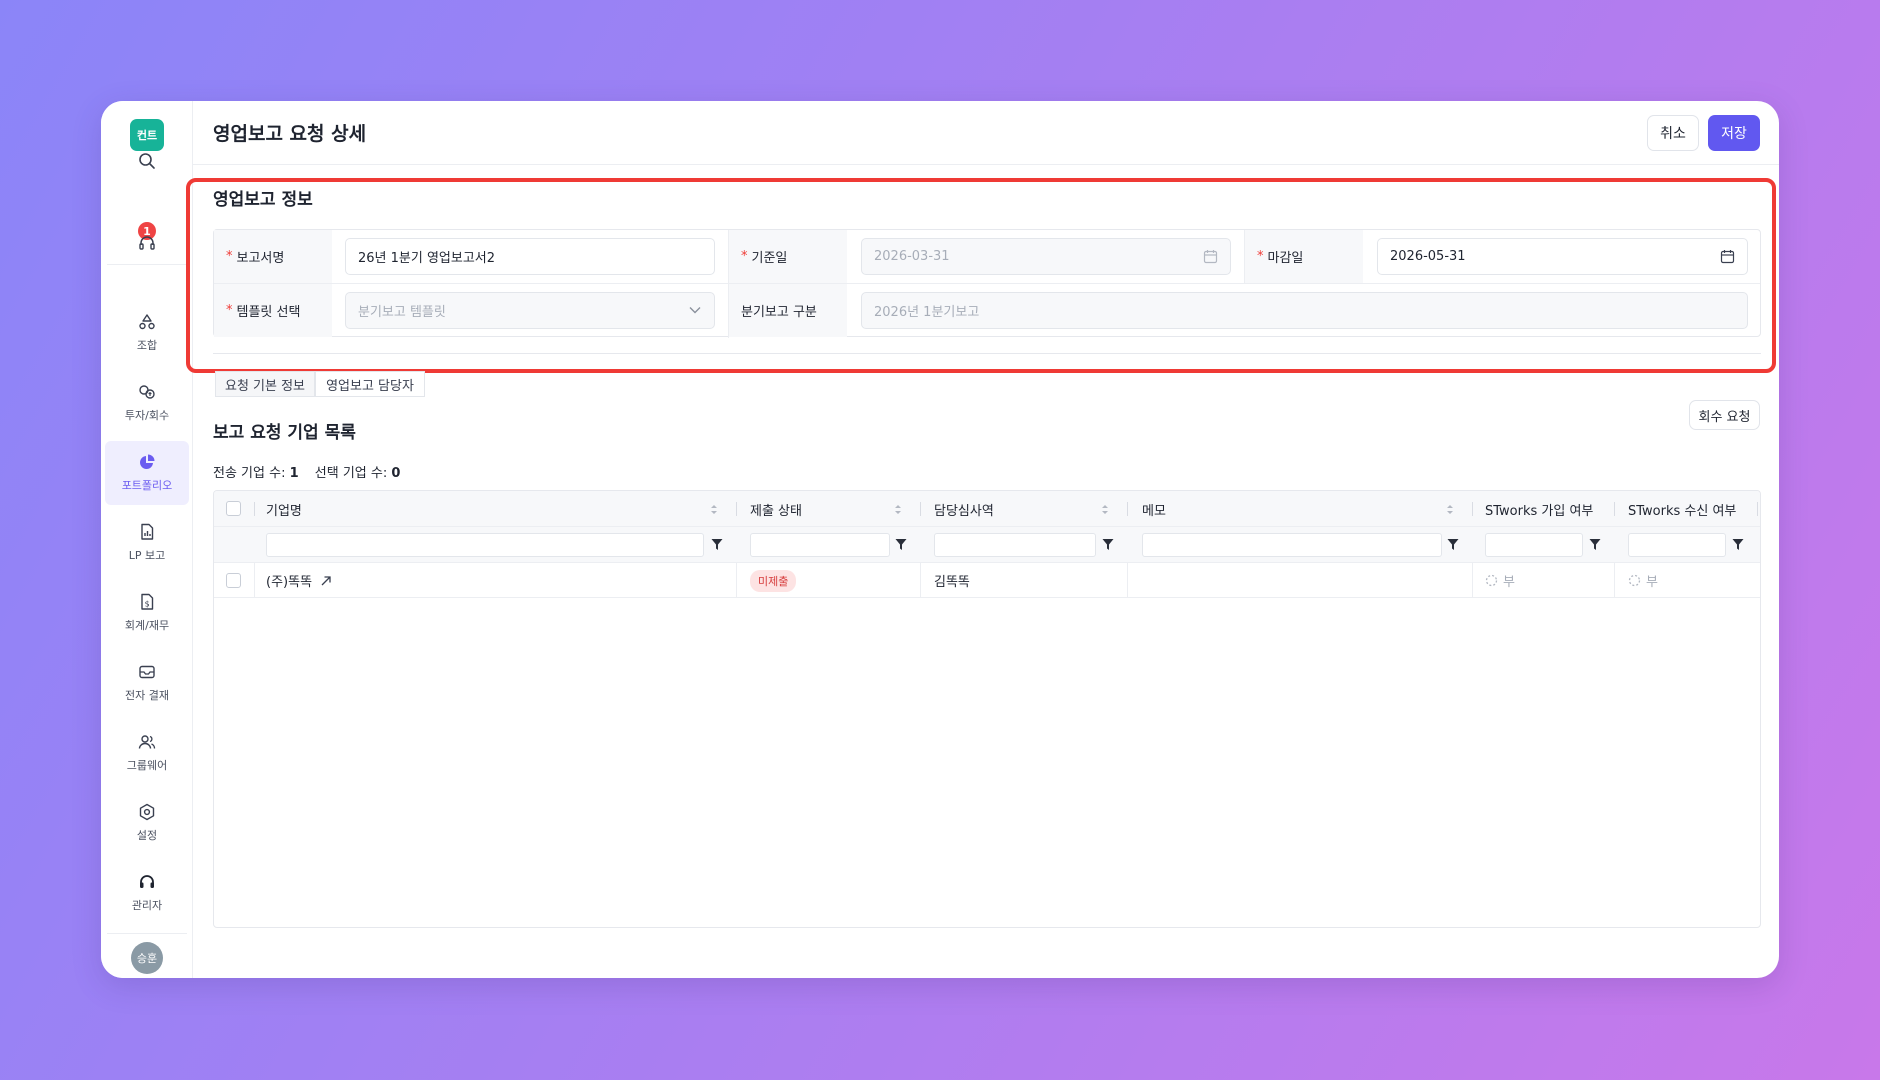 The height and width of the screenshot is (1080, 1880). I want to click on report-icon, so click(147, 531).